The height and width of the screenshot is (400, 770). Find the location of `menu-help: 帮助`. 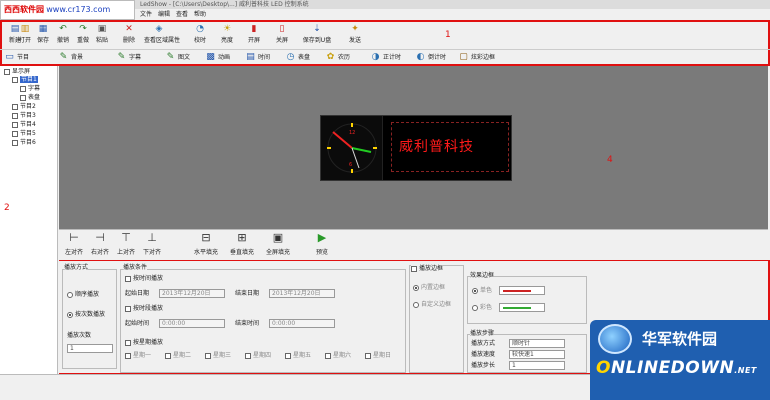

menu-help: 帮助 is located at coordinates (200, 14).